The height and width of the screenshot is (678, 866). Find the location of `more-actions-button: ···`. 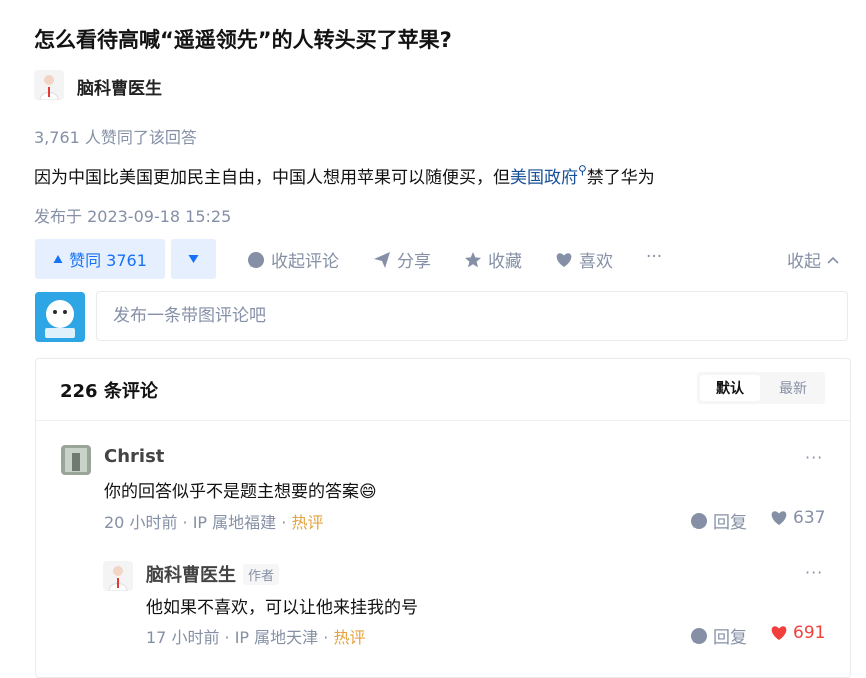

more-actions-button: ··· is located at coordinates (654, 257).